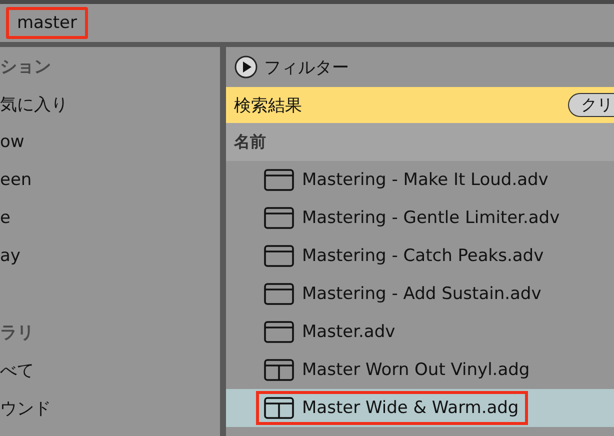  Describe the element at coordinates (110, 256) in the screenshot. I see `sidebar-item: ay` at that location.